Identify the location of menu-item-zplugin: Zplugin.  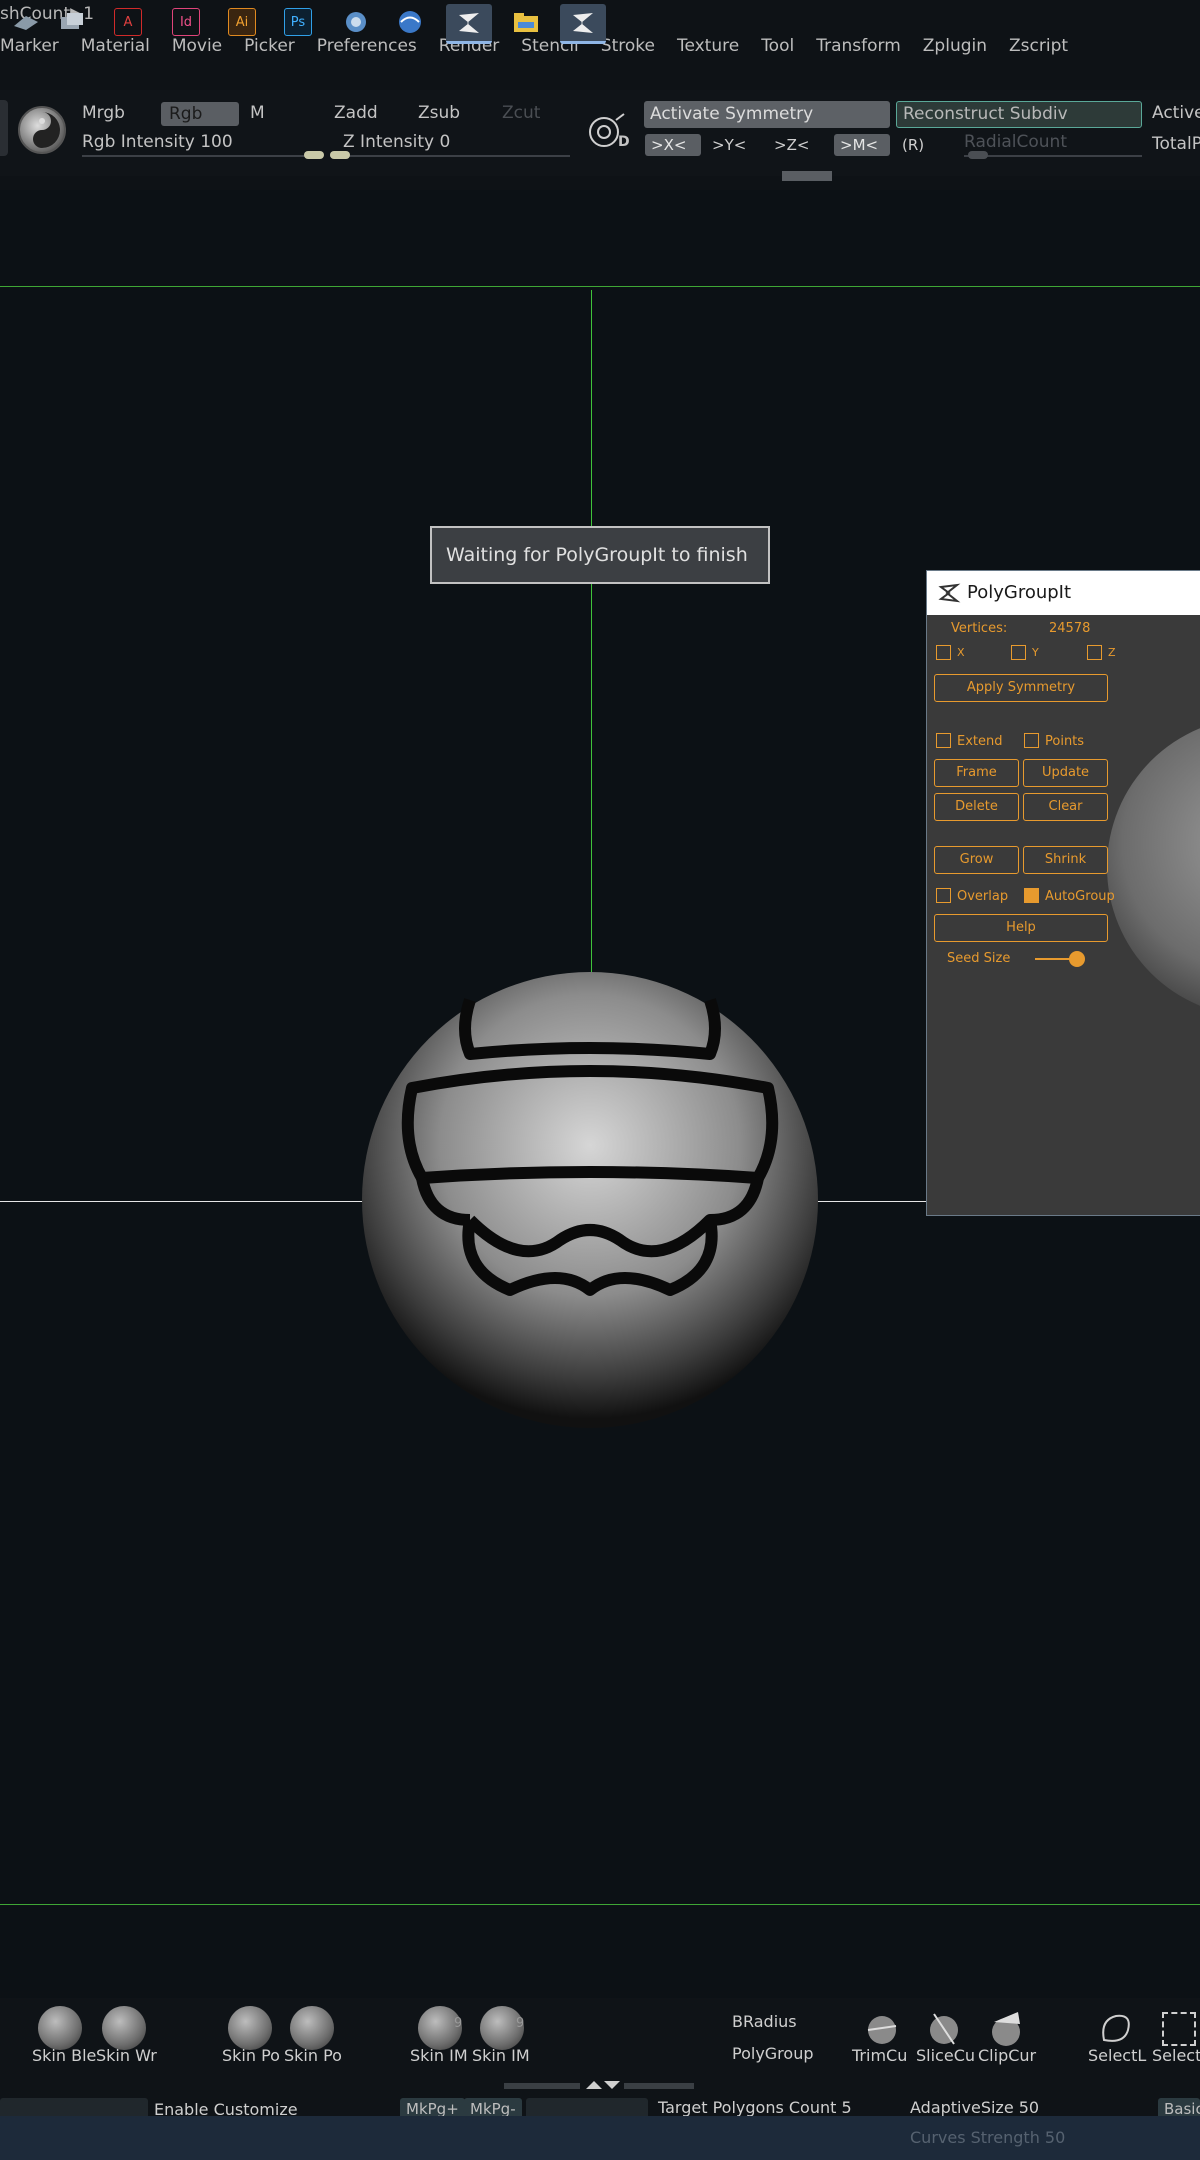
(955, 49).